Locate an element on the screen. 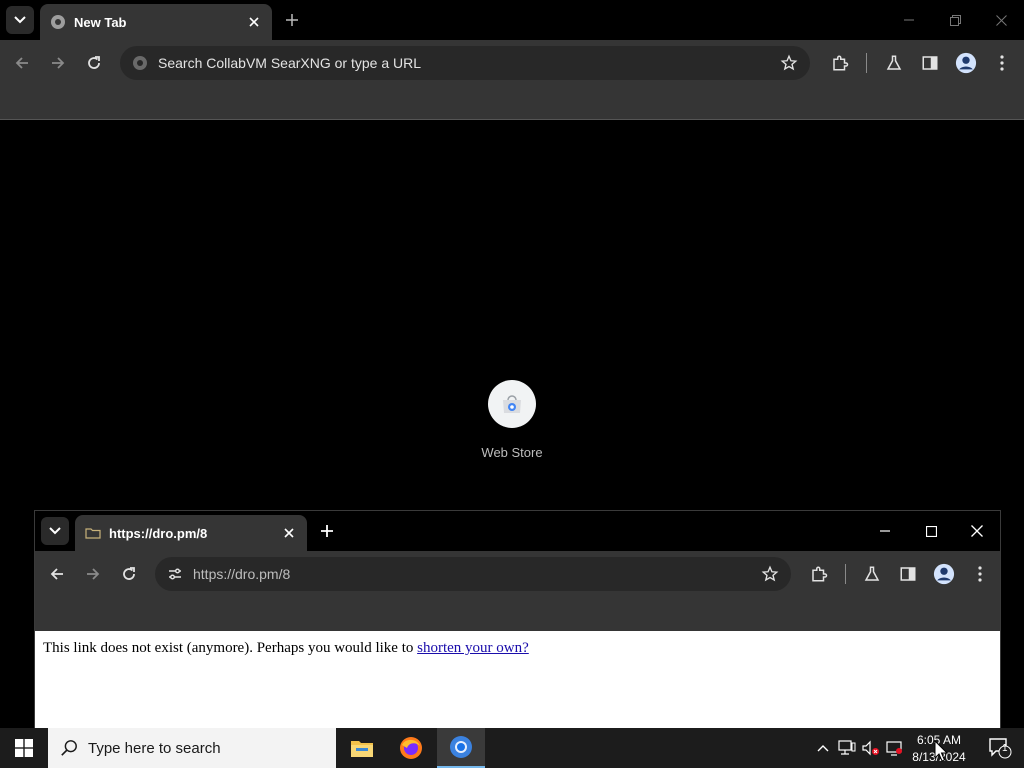 This screenshot has width=1024, height=768. network-tray-button is located at coordinates (847, 748).